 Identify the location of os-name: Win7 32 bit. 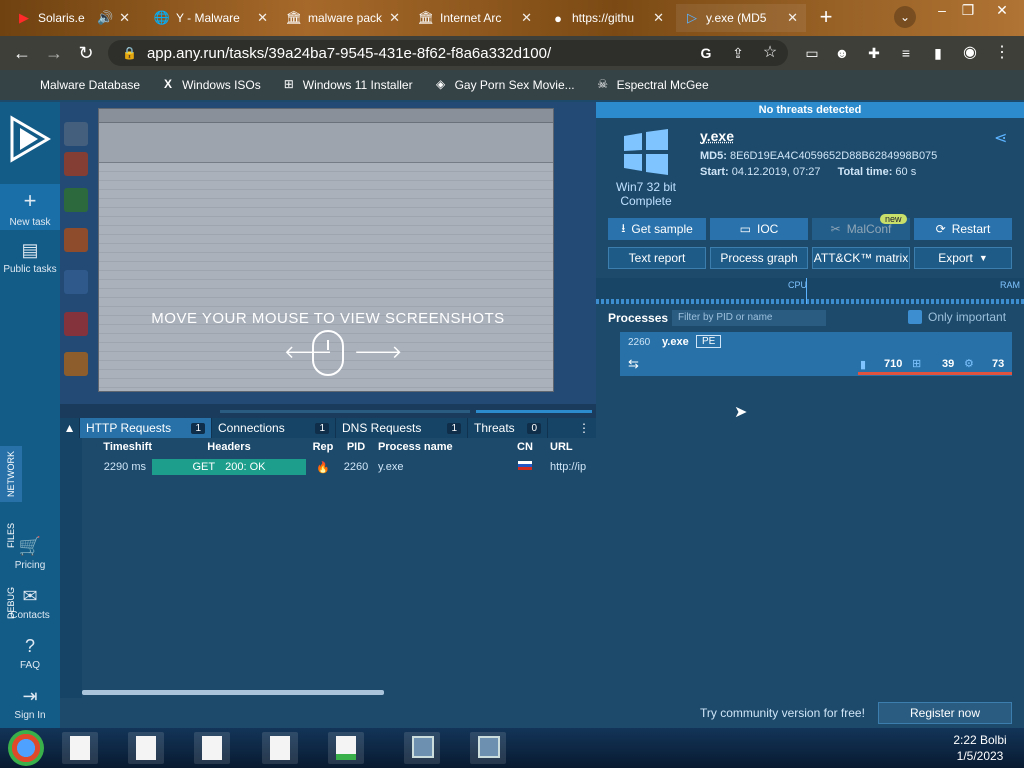
(646, 187).